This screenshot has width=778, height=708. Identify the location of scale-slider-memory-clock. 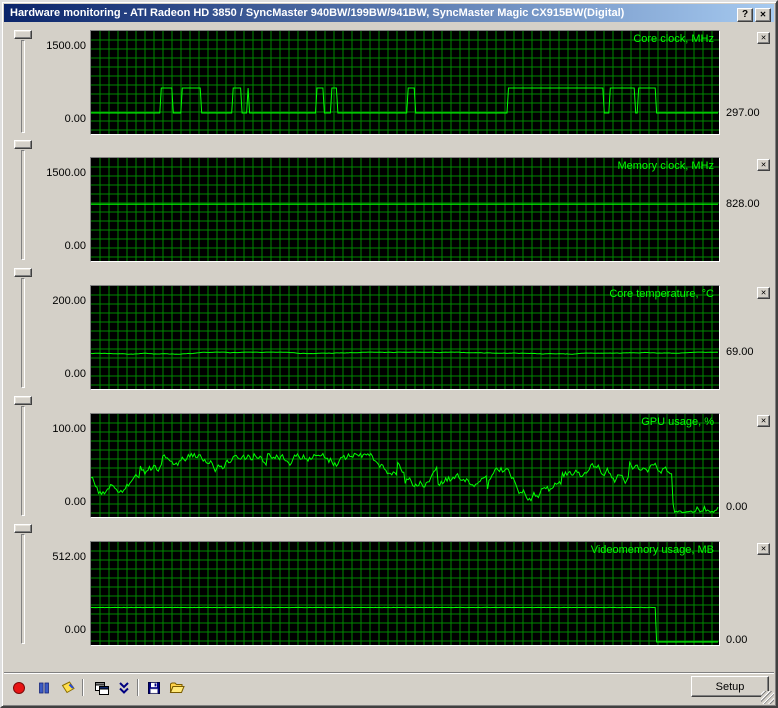
(23, 201).